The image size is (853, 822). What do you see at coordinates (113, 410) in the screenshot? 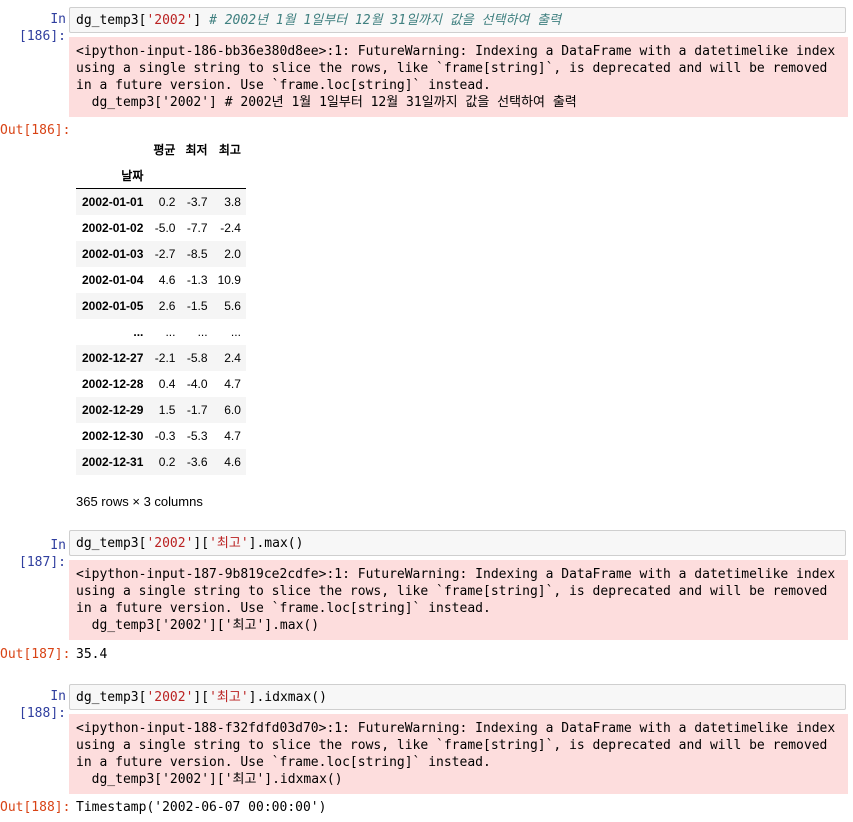
I see `row-index: 2002-12-29` at bounding box center [113, 410].